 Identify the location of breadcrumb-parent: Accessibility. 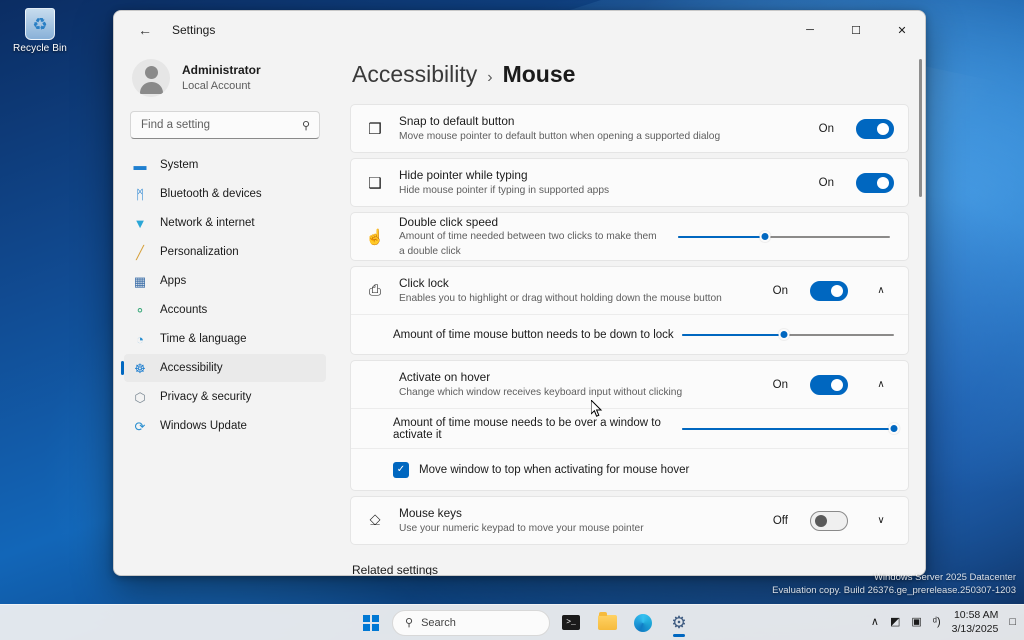
(414, 74).